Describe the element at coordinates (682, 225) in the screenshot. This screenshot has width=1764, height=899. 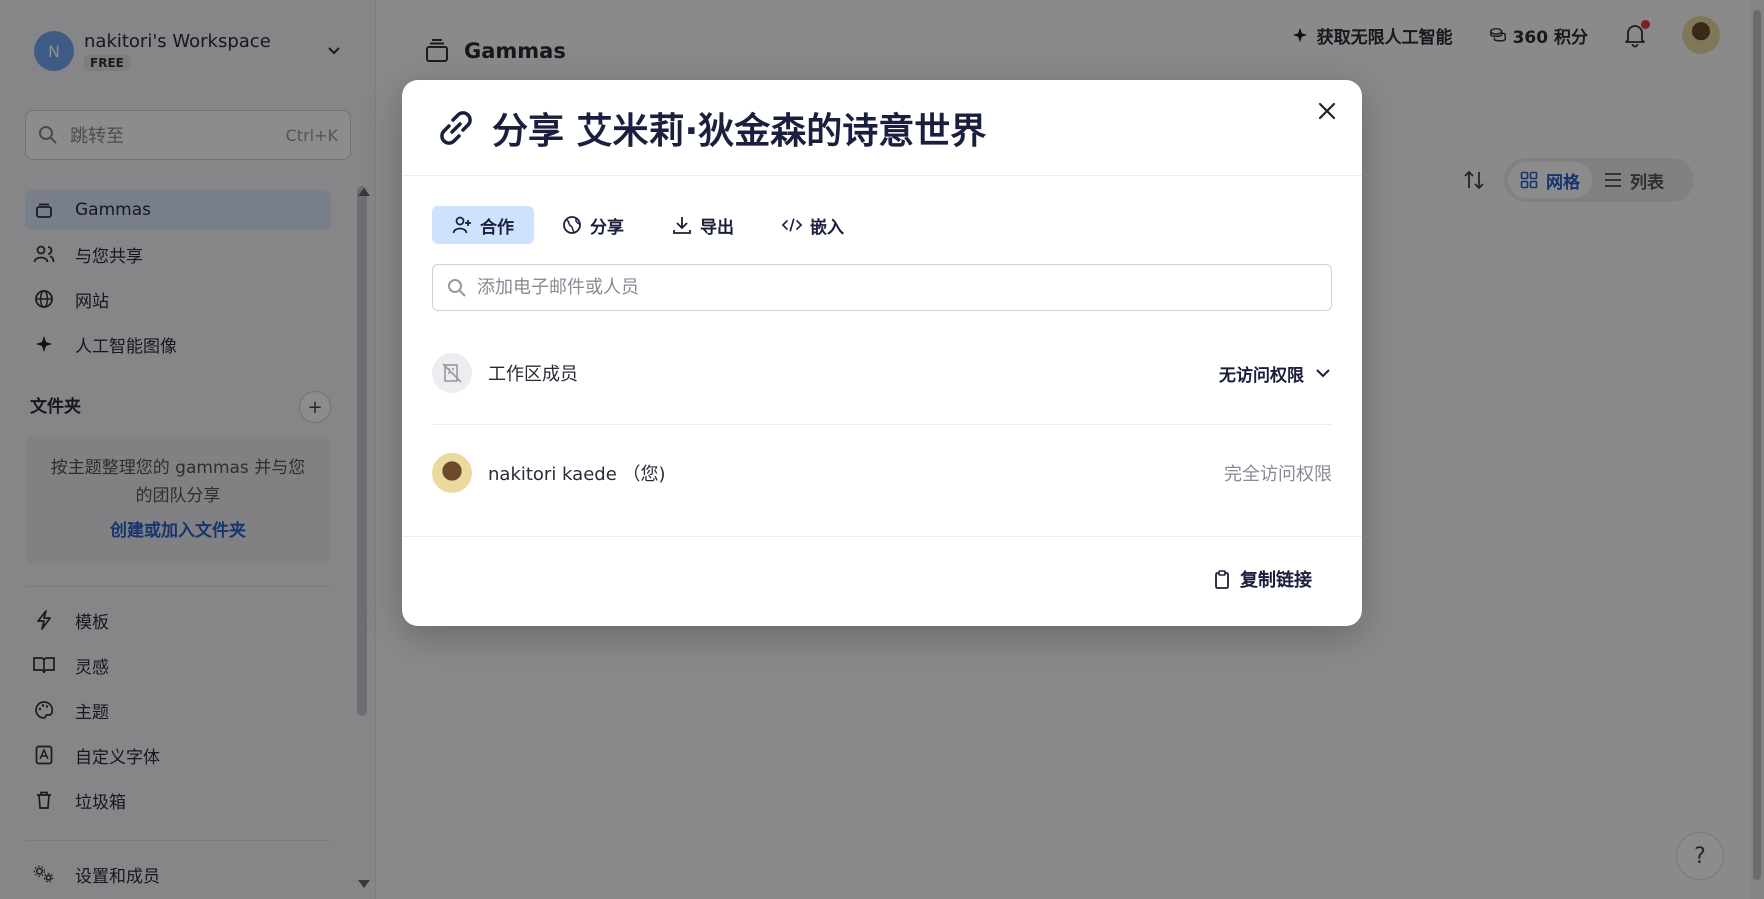
I see `download-icon` at that location.